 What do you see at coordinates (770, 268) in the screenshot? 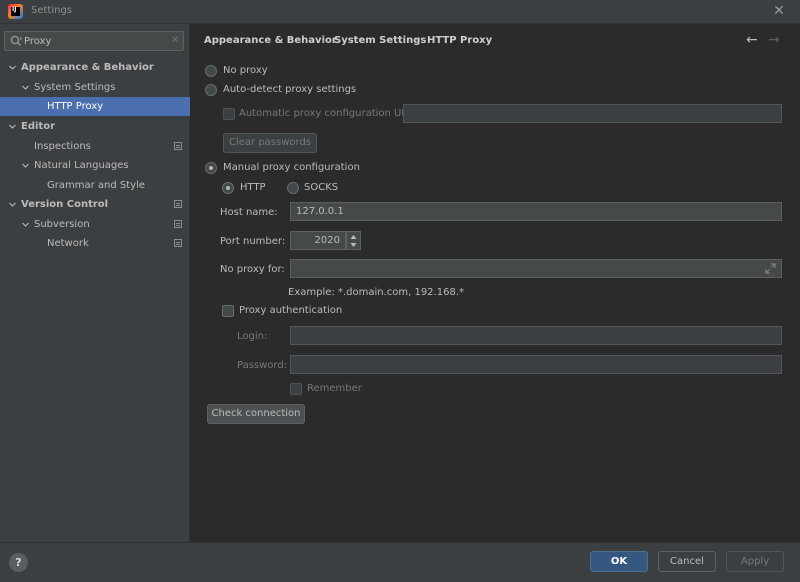
I see `expand-icon` at bounding box center [770, 268].